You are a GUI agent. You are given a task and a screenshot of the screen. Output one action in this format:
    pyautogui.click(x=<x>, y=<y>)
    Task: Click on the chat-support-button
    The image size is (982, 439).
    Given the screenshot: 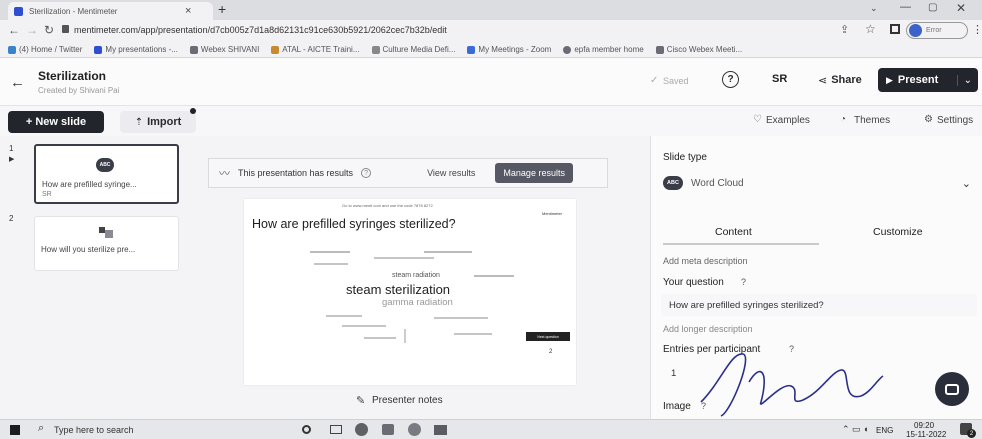 What is the action you would take?
    pyautogui.click(x=952, y=389)
    